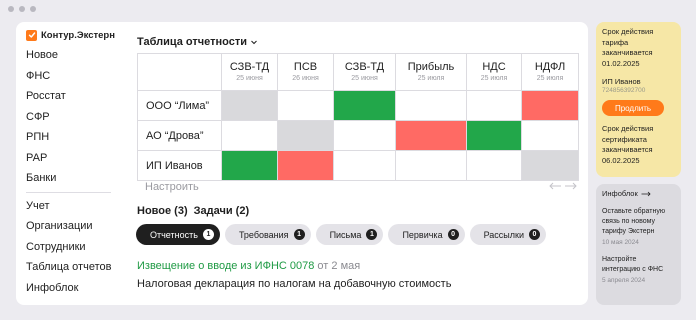 The width and height of the screenshot is (696, 320). Describe the element at coordinates (73, 206) in the screenshot. I see `sidebar-item: Учет` at that location.